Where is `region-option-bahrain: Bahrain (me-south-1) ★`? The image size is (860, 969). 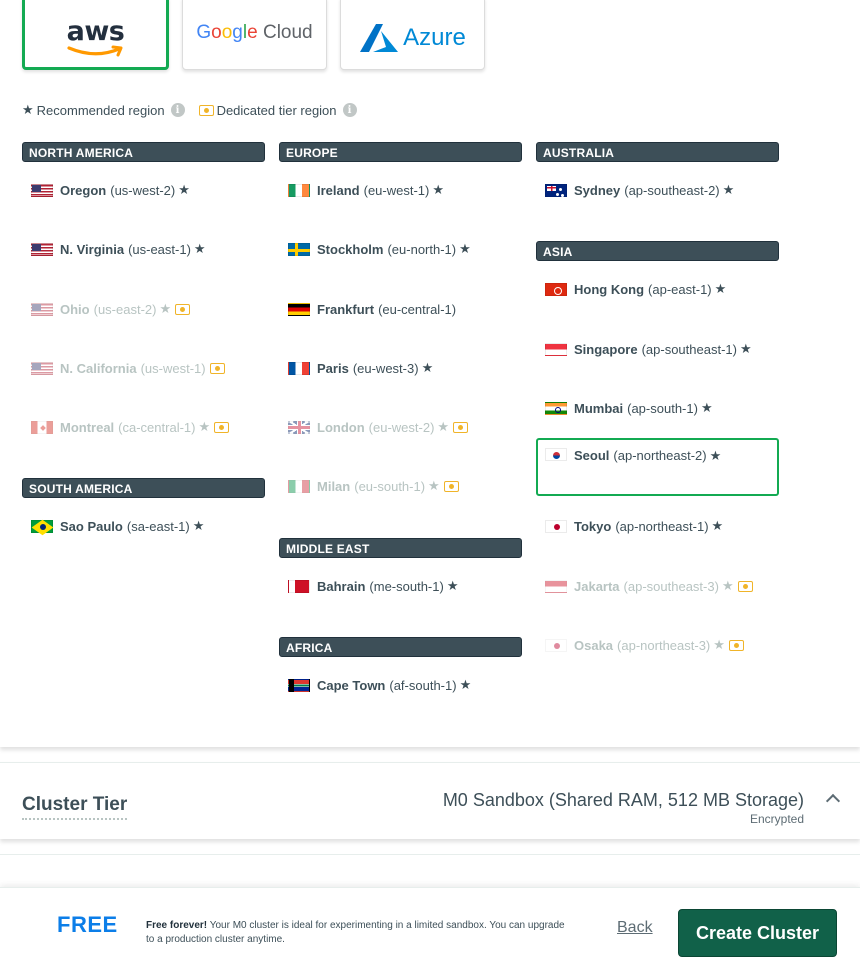
region-option-bahrain: Bahrain (me-south-1) ★ is located at coordinates (400, 586).